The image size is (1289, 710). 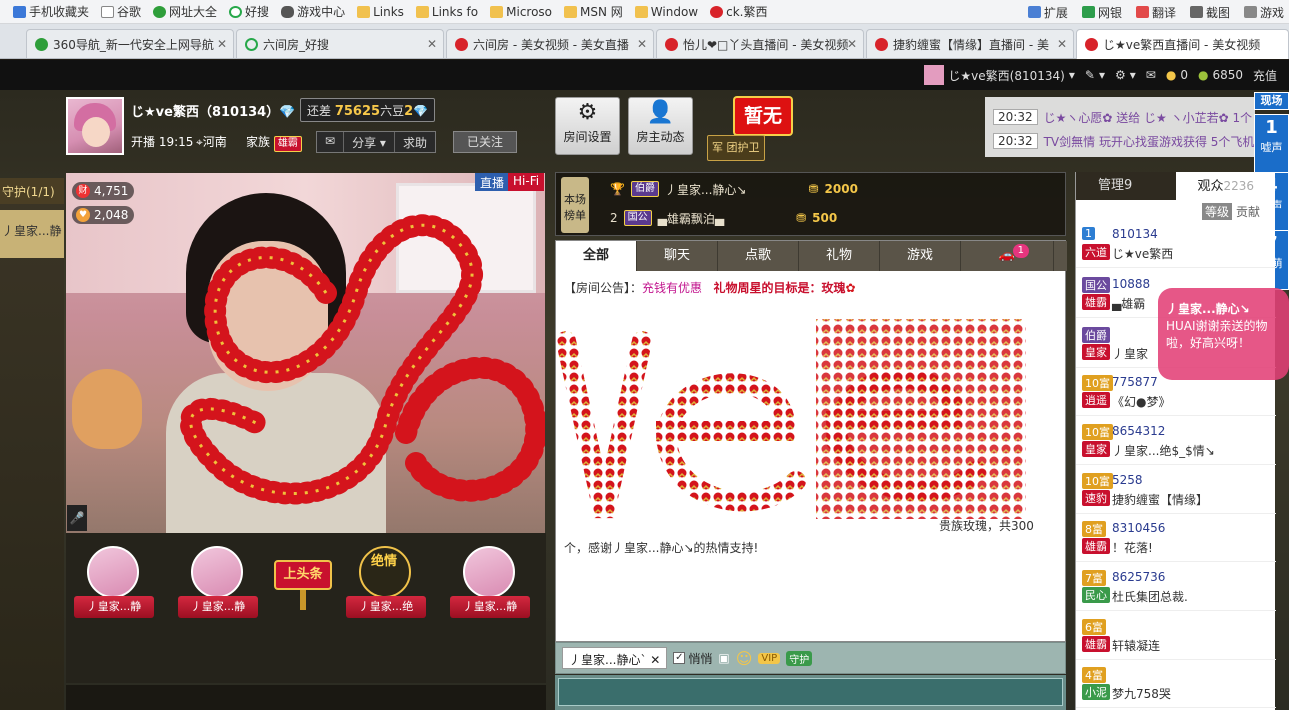 I want to click on mail-button: ✉, so click(x=1151, y=75).